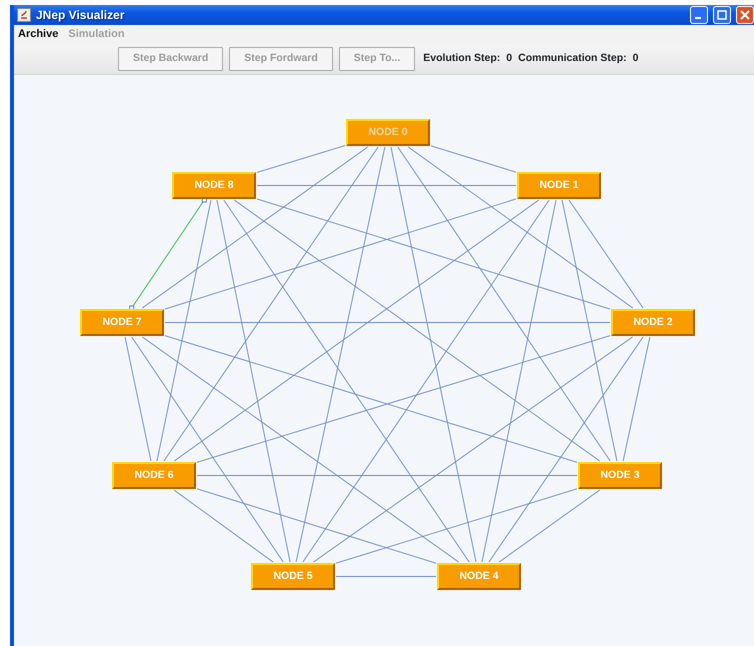 The height and width of the screenshot is (646, 754). What do you see at coordinates (214, 185) in the screenshot?
I see `graph-node: NODE 8` at bounding box center [214, 185].